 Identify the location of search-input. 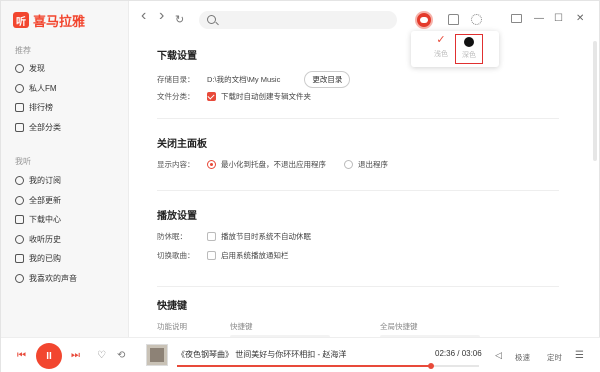
(298, 20).